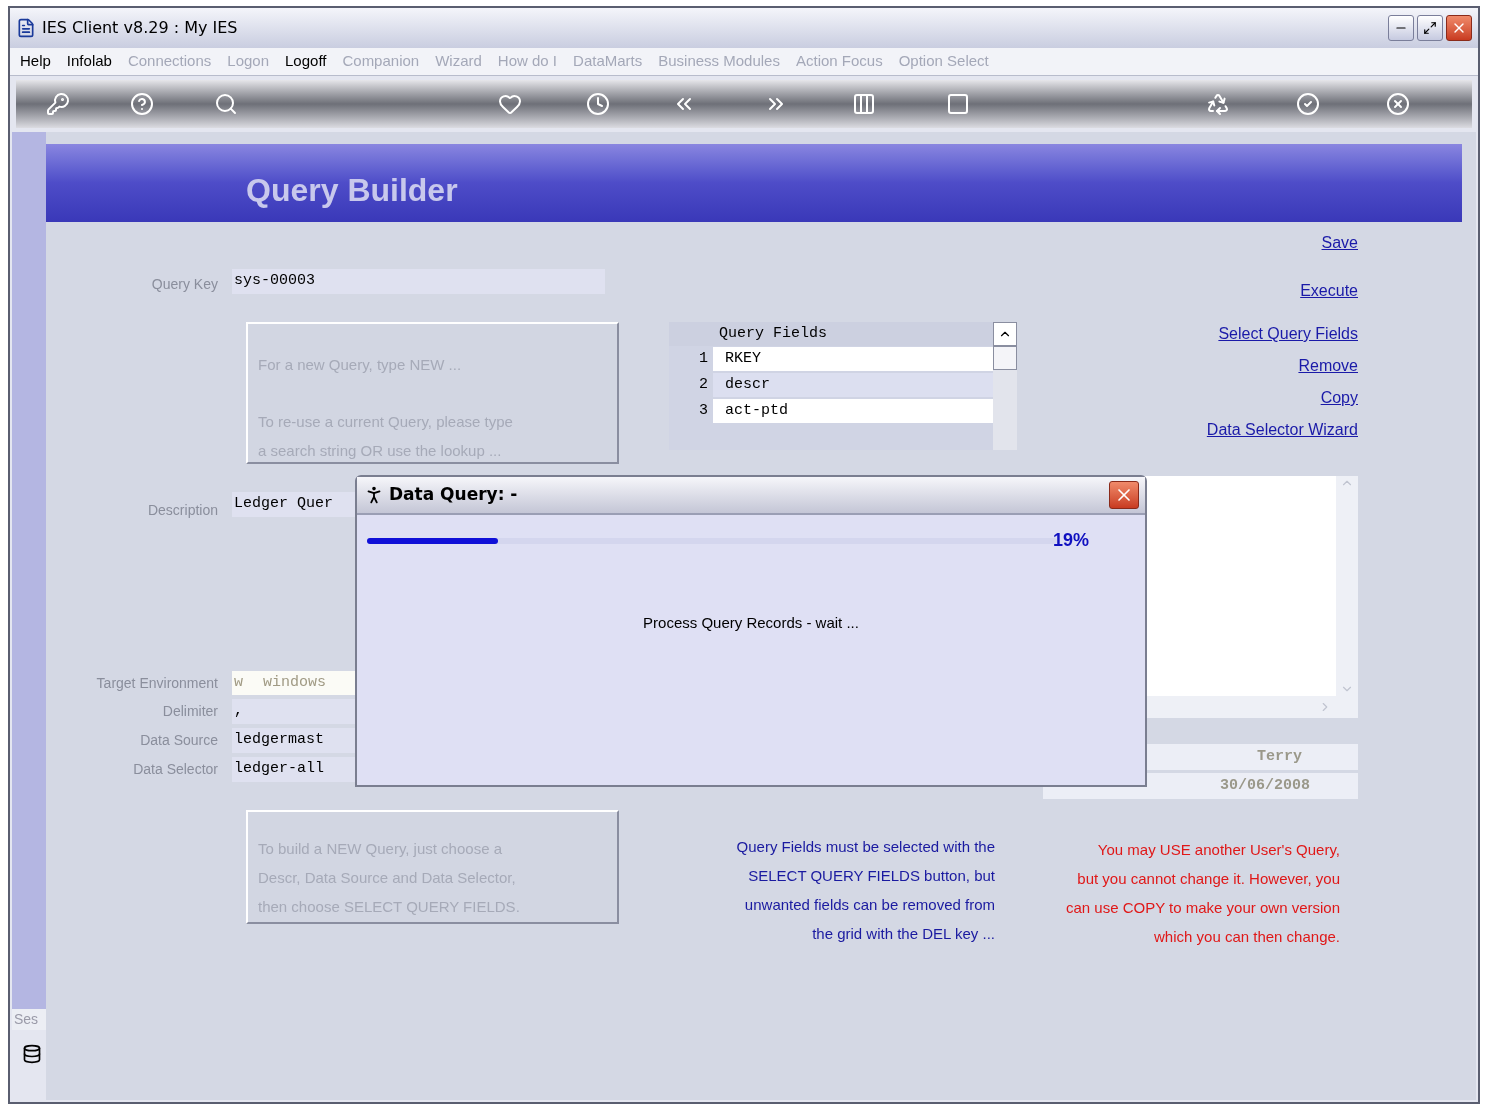 Image resolution: width=1488 pixels, height=1106 pixels. I want to click on close-icon, so click(1398, 104).